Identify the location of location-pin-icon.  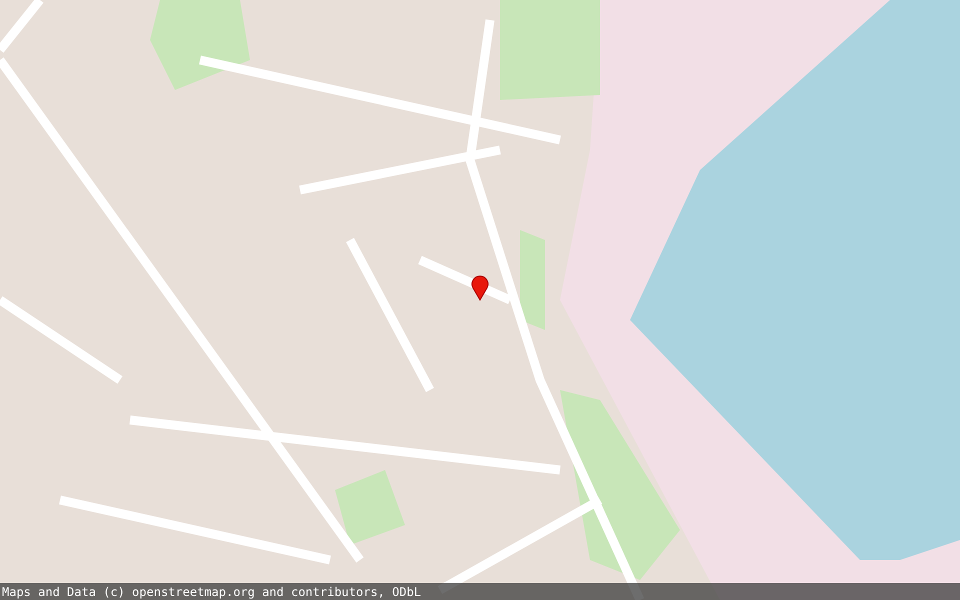
(480, 288).